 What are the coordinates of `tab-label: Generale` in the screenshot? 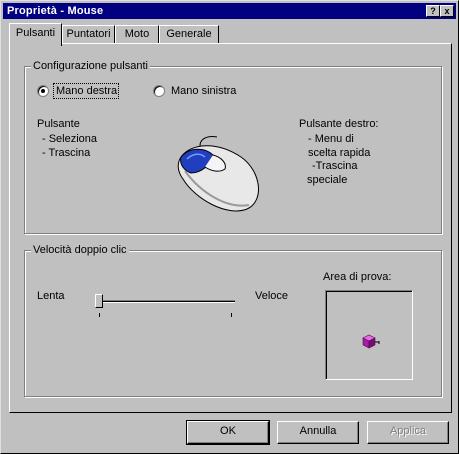 It's located at (189, 34).